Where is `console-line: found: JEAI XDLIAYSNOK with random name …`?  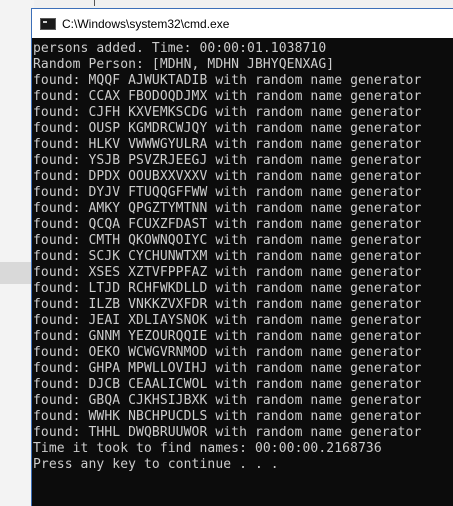 console-line: found: JEAI XDLIAYSNOK with random name … is located at coordinates (227, 320).